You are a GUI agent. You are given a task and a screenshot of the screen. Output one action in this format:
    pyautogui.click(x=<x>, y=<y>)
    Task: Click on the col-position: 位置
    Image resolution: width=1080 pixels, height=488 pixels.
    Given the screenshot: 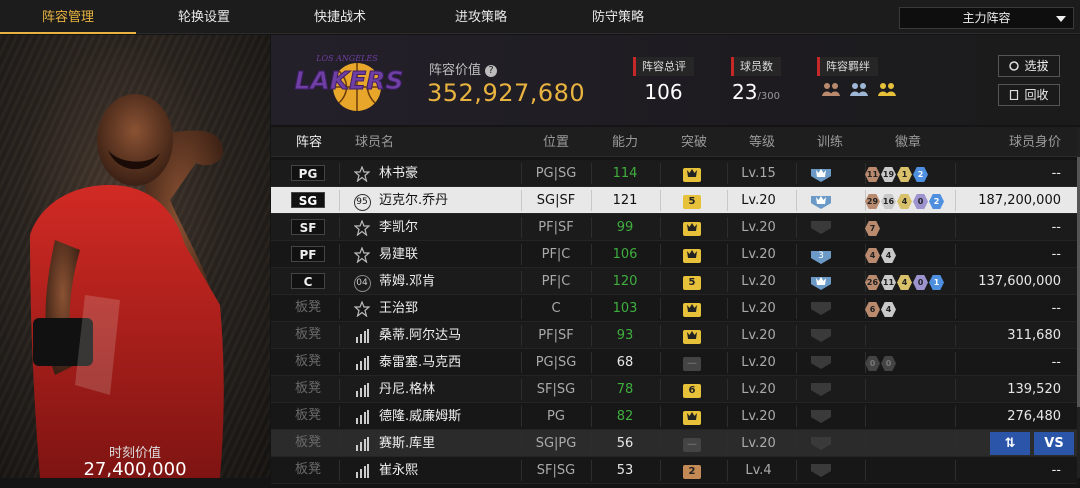 What is the action you would take?
    pyautogui.click(x=556, y=142)
    